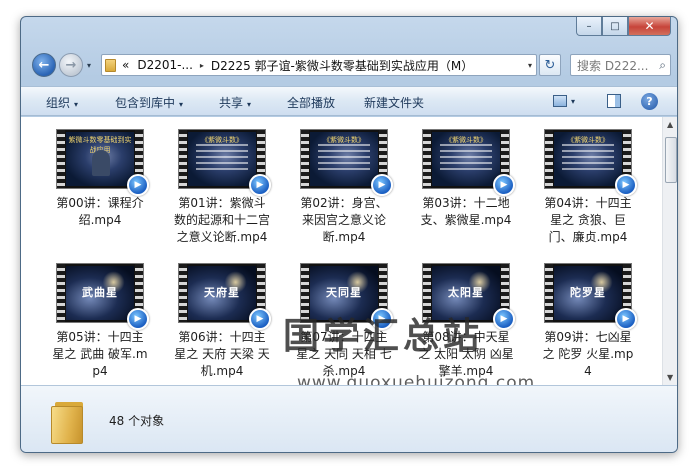 This screenshot has width=700, height=471. I want to click on scrollbar-thumb, so click(671, 160).